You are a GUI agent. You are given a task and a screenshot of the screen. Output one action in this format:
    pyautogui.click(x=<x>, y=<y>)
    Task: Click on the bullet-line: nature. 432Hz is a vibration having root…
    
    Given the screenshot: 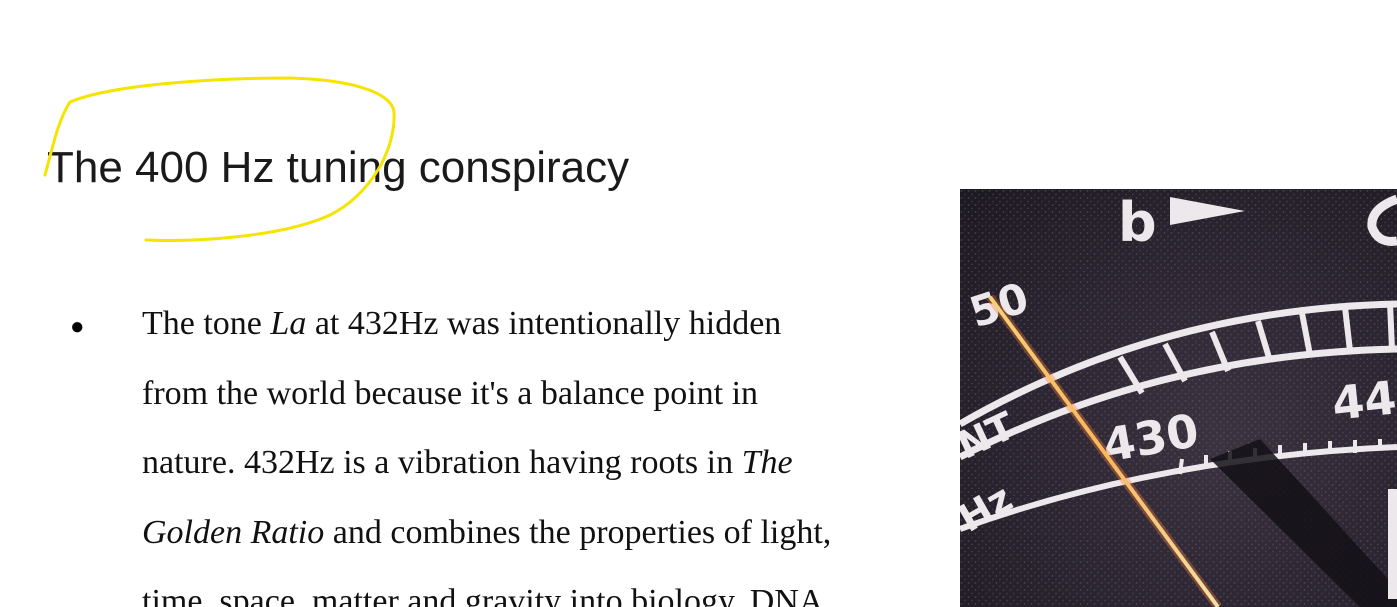 What is the action you would take?
    pyautogui.click(x=542, y=463)
    